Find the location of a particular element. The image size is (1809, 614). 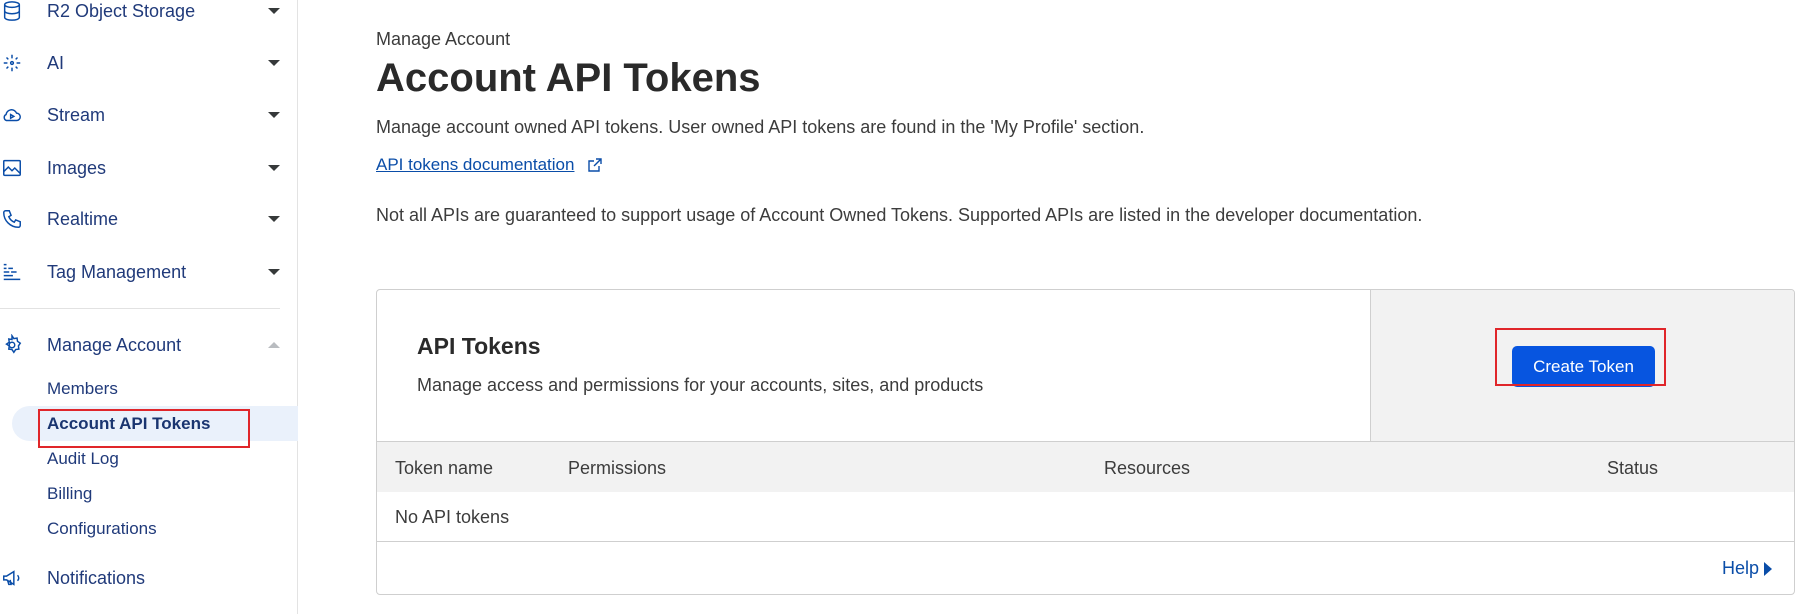

database-icon is located at coordinates (12, 11).